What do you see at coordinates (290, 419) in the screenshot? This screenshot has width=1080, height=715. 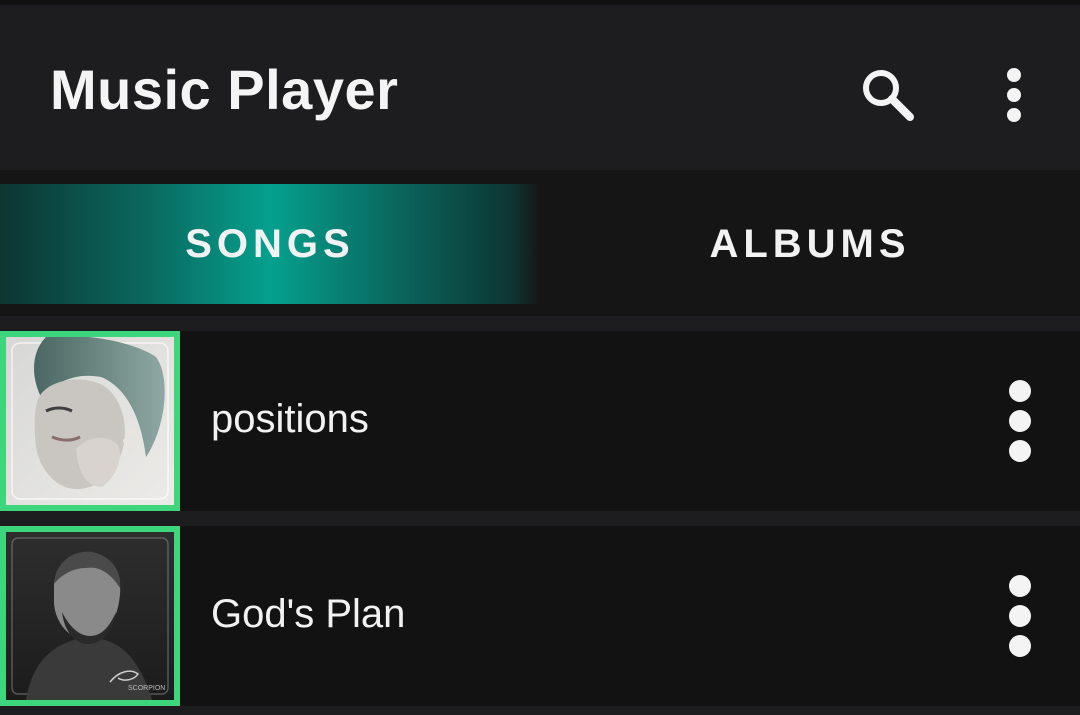 I see `song-title: positions` at bounding box center [290, 419].